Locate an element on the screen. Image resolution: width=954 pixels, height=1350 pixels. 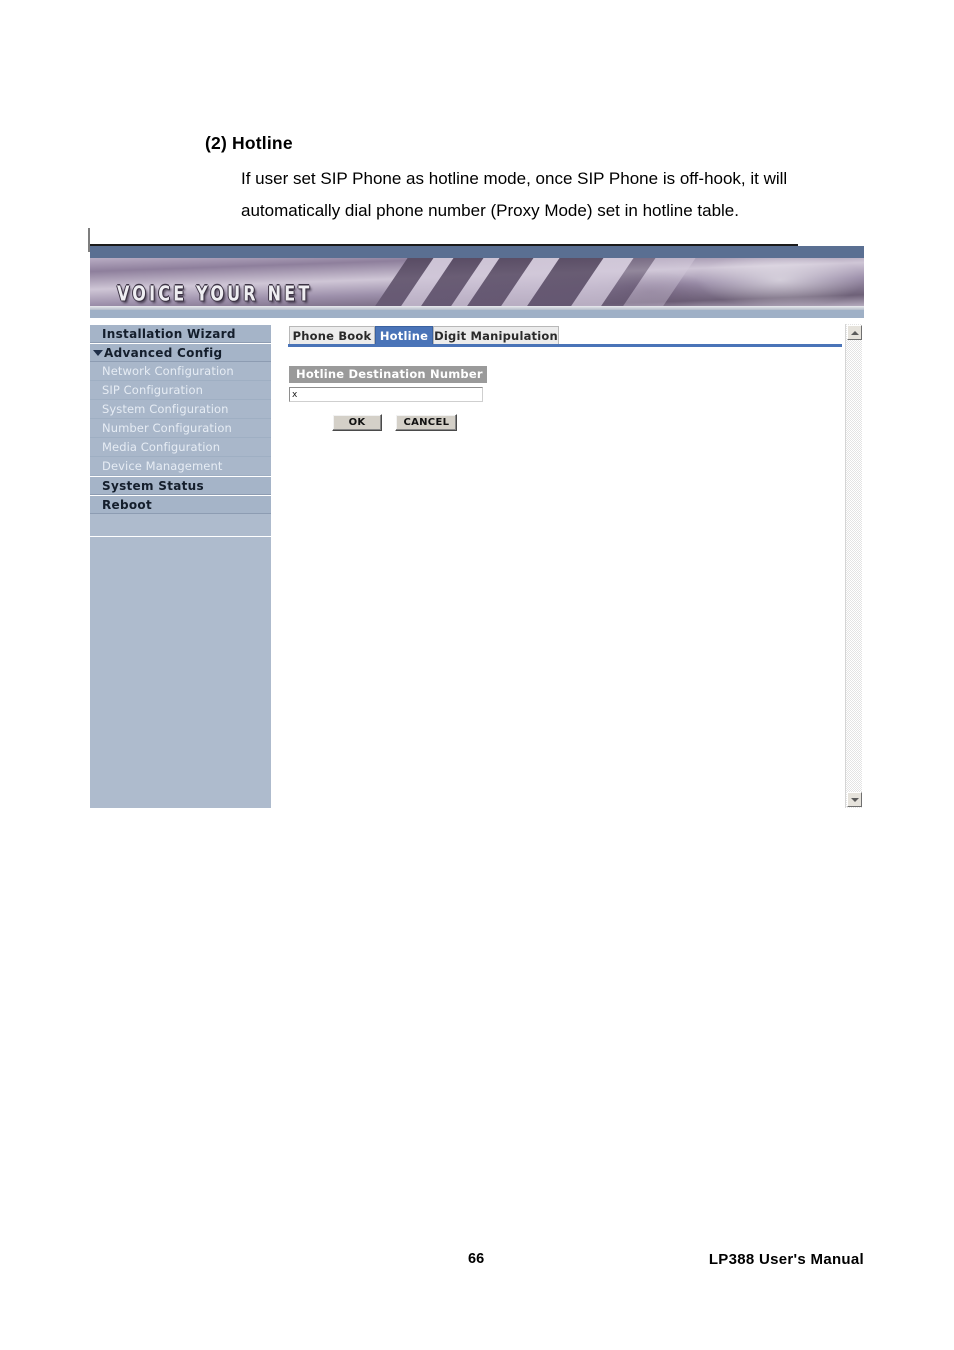
hotline-destination-input is located at coordinates (386, 394).